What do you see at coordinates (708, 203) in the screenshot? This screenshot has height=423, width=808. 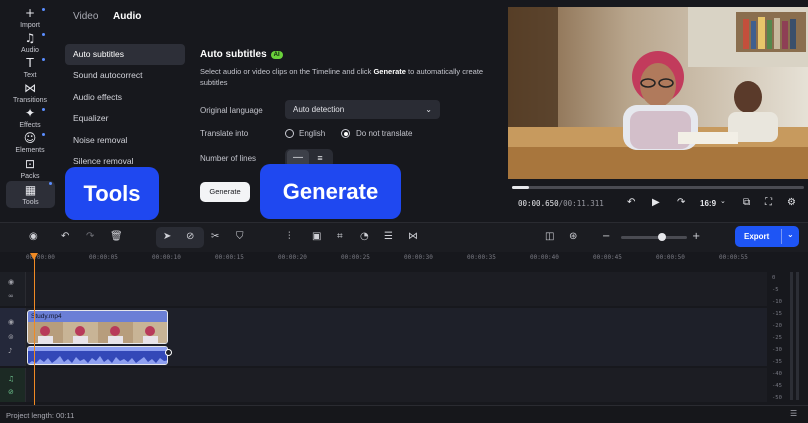 I see `aspect-ratio-select: 16:9` at bounding box center [708, 203].